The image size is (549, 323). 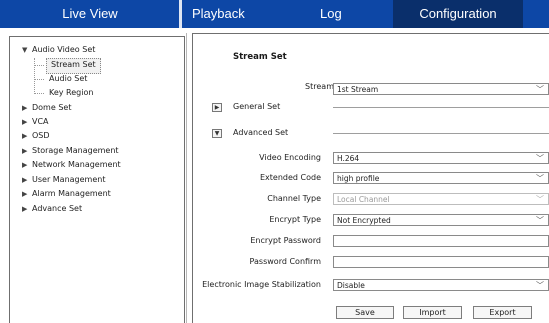 What do you see at coordinates (502, 312) in the screenshot?
I see `export-button: Export` at bounding box center [502, 312].